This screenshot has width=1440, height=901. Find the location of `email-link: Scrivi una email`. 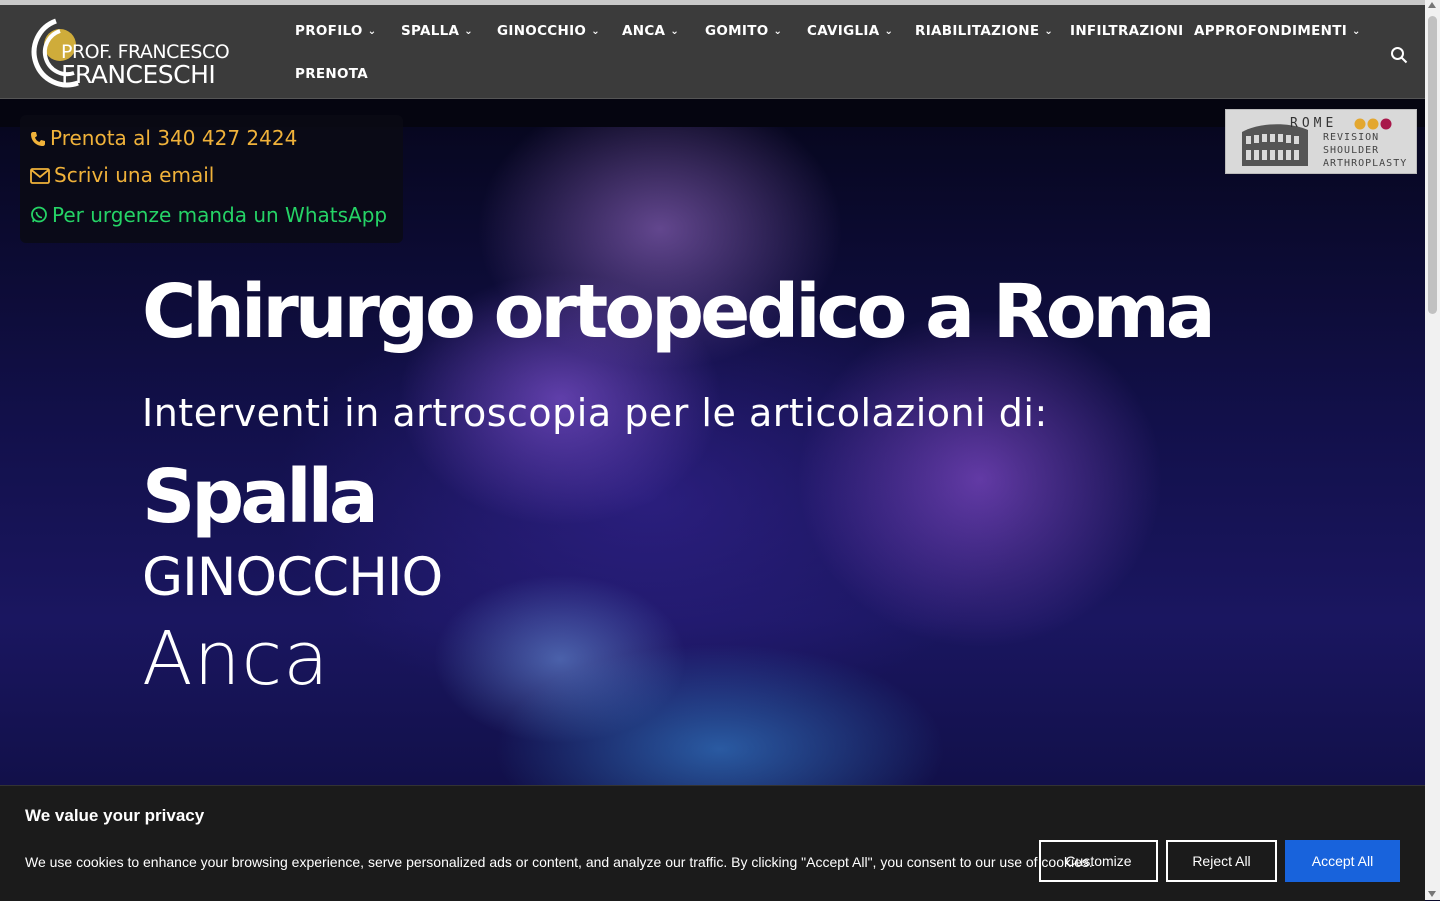

email-link: Scrivi una email is located at coordinates (122, 175).